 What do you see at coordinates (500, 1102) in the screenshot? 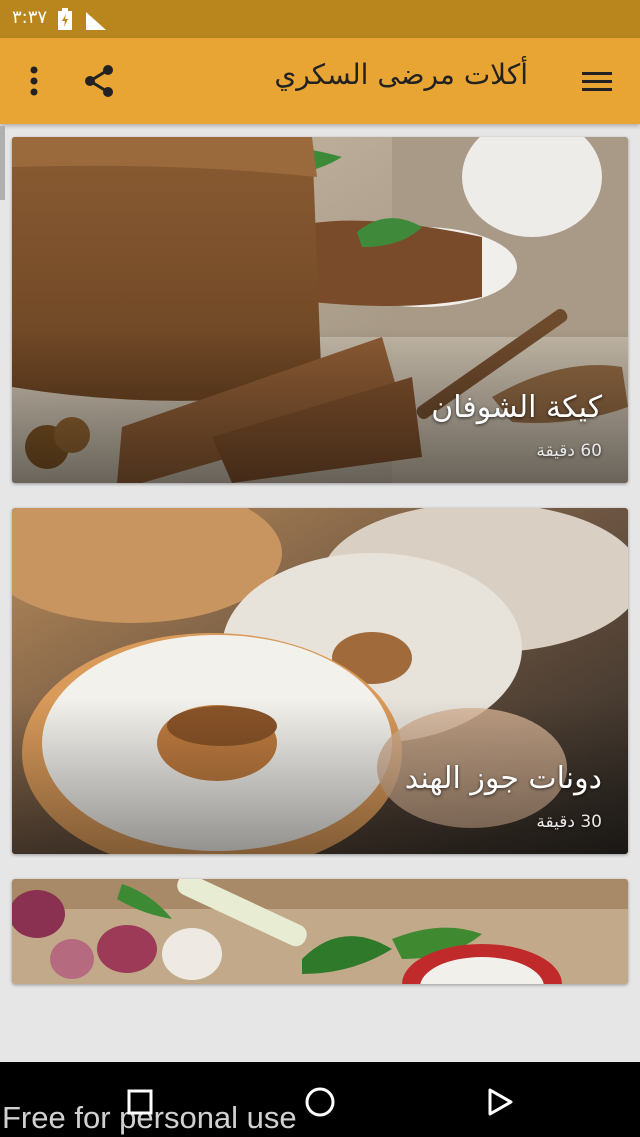
I see `back-icon` at bounding box center [500, 1102].